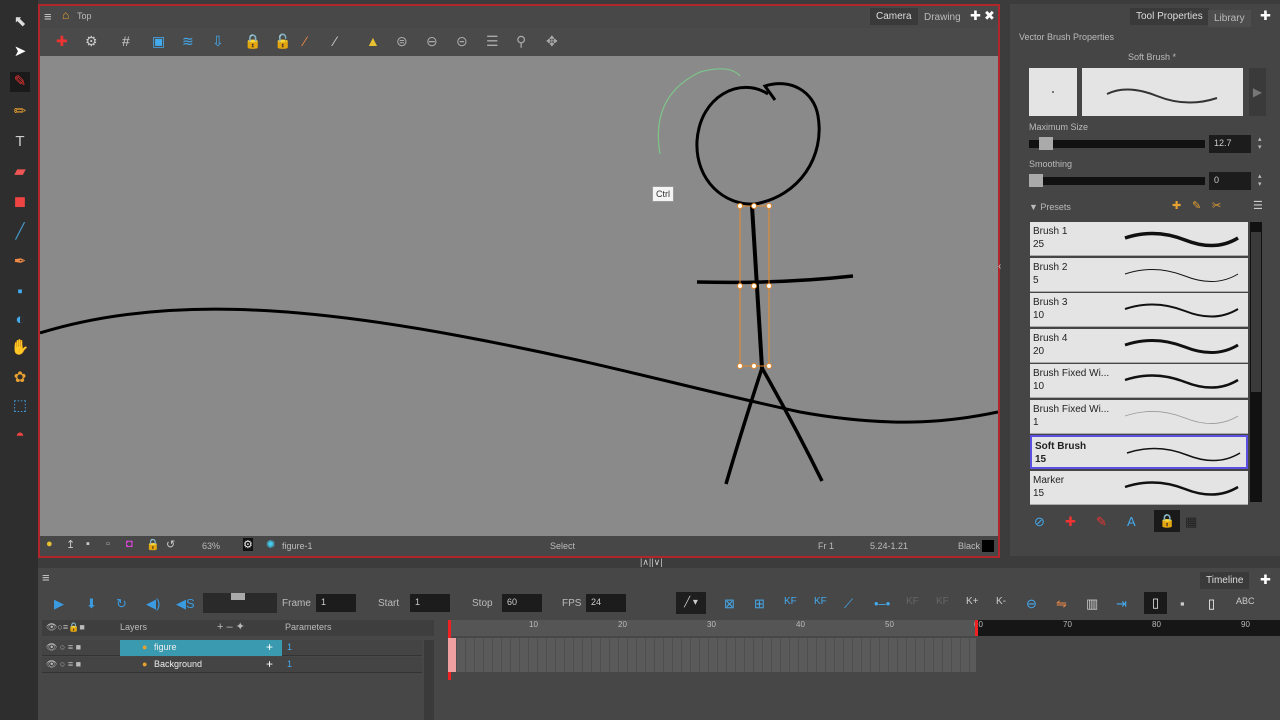  What do you see at coordinates (231, 626) in the screenshot?
I see `add-layer-icon: + – ✦` at bounding box center [231, 626].